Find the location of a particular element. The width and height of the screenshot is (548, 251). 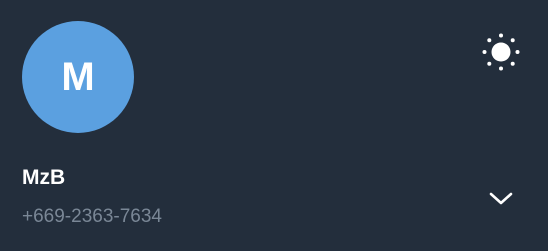

expand-accounts-button is located at coordinates (501, 199).